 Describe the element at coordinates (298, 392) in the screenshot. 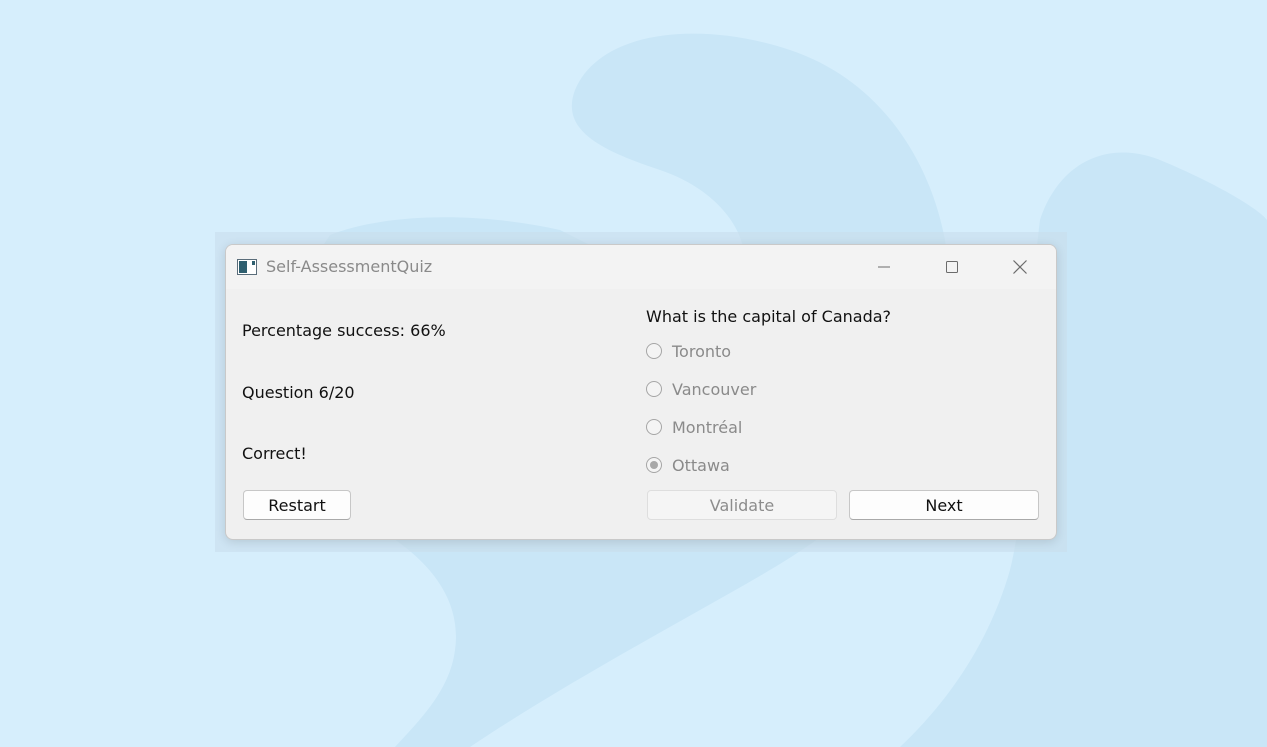

I see `question-counter-label: Question 6/20` at that location.